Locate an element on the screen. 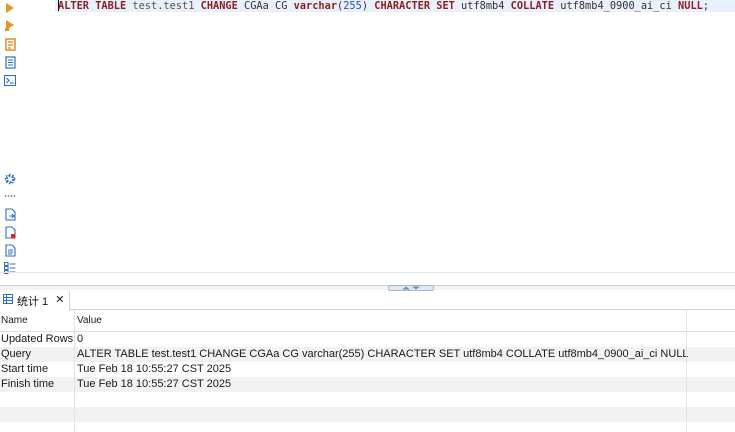 This screenshot has width=735, height=432. tab-statistics-1: 统计 1 ✕ is located at coordinates (35, 300).